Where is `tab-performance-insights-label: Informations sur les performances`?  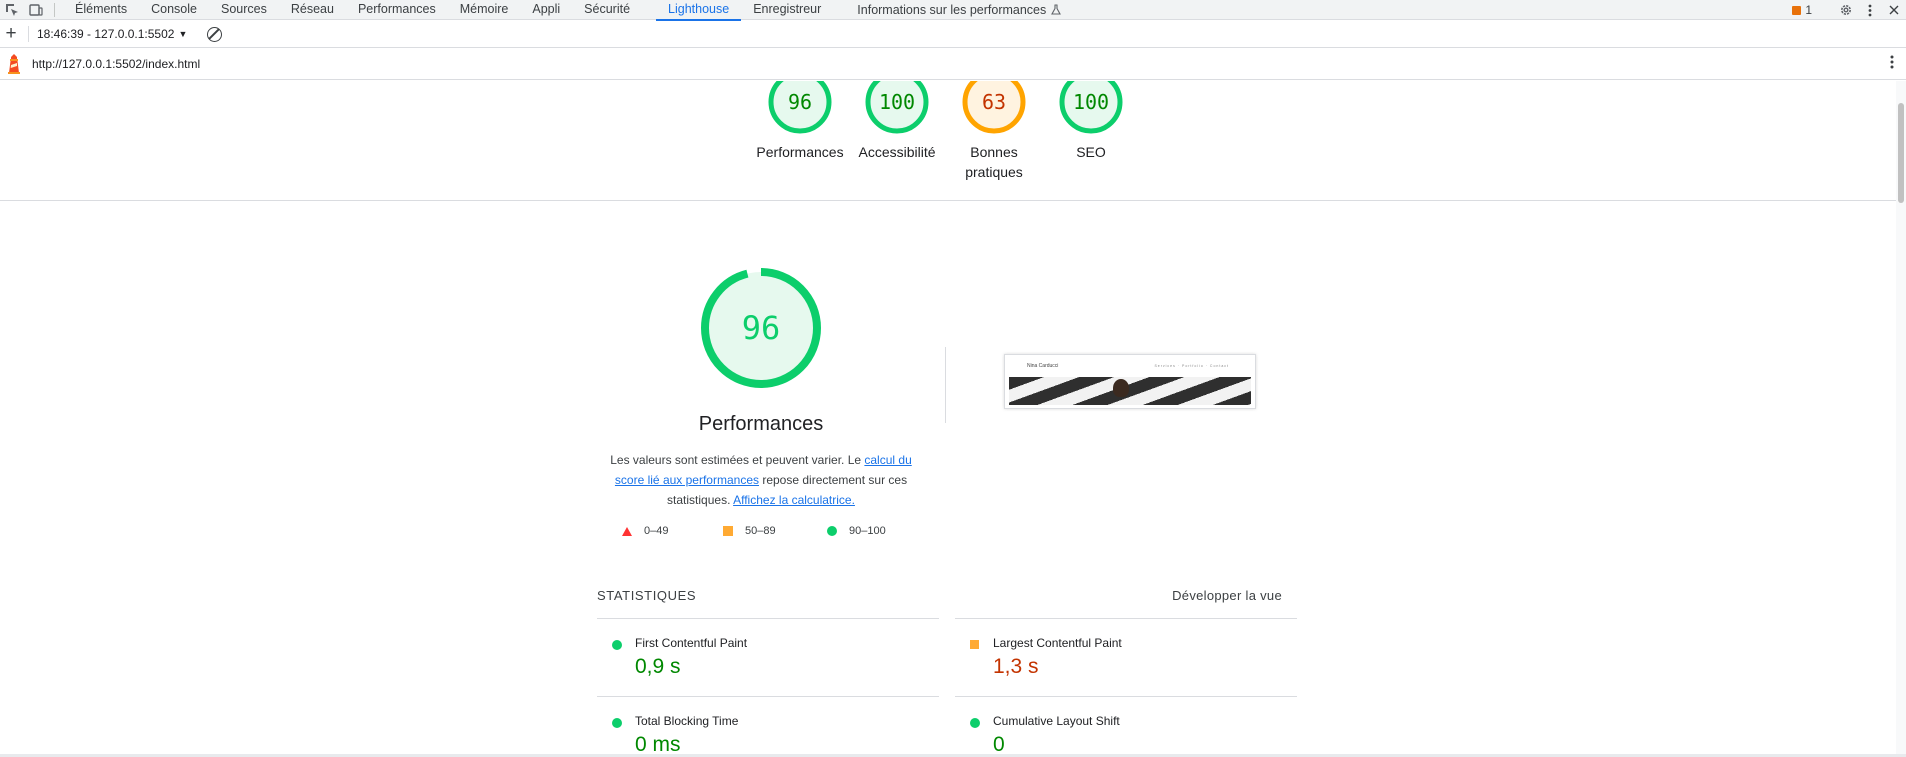 tab-performance-insights-label: Informations sur les performances is located at coordinates (952, 9).